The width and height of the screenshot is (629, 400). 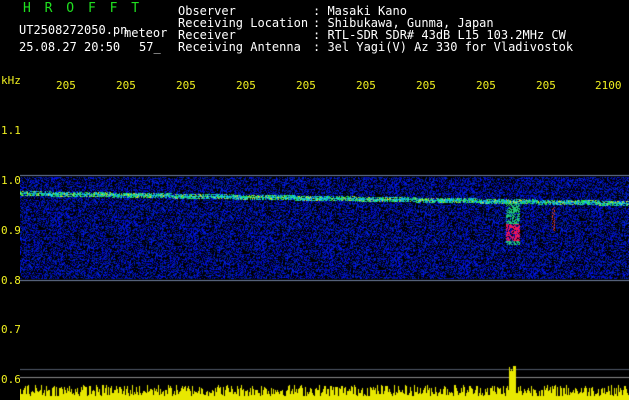 I want to click on y-tick: 0.7, so click(x=11, y=329).